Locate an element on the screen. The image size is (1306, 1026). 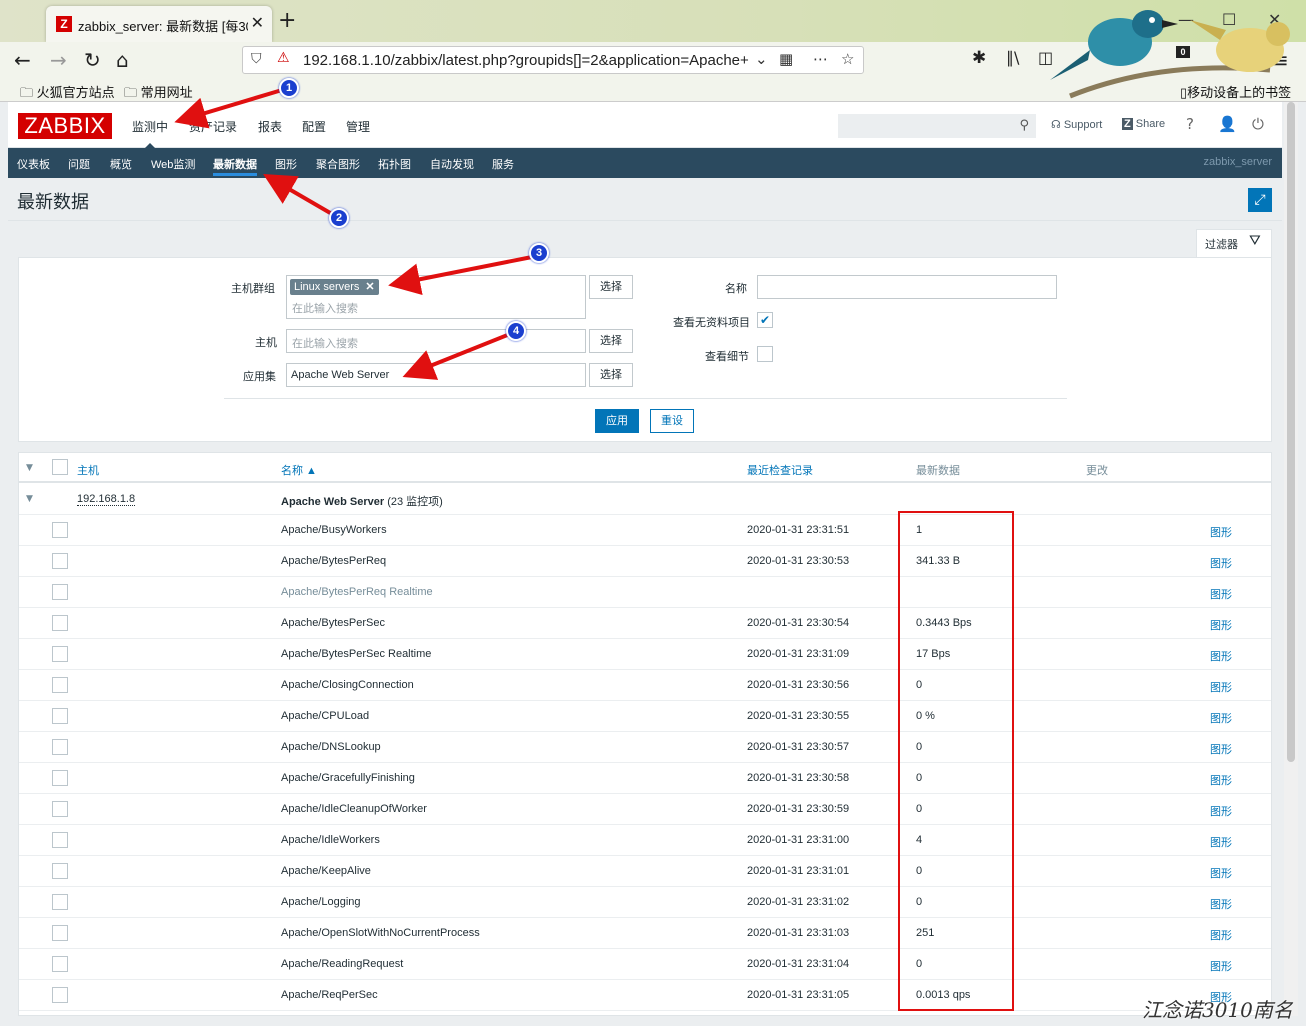
filter-tab: 过滤器 ⛛ is located at coordinates (1234, 243).